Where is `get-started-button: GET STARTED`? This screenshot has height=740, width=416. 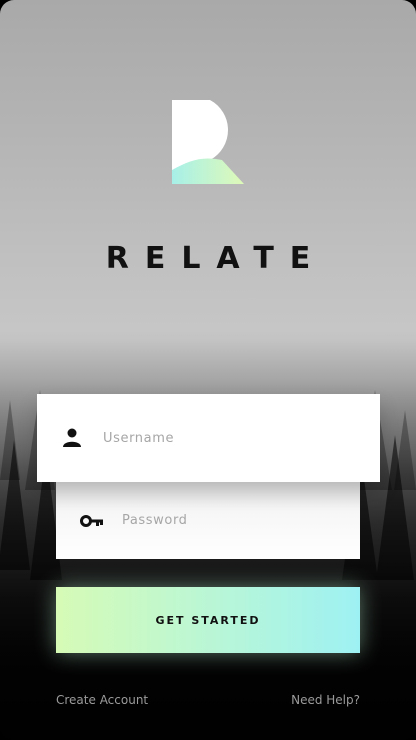 get-started-button: GET STARTED is located at coordinates (208, 620).